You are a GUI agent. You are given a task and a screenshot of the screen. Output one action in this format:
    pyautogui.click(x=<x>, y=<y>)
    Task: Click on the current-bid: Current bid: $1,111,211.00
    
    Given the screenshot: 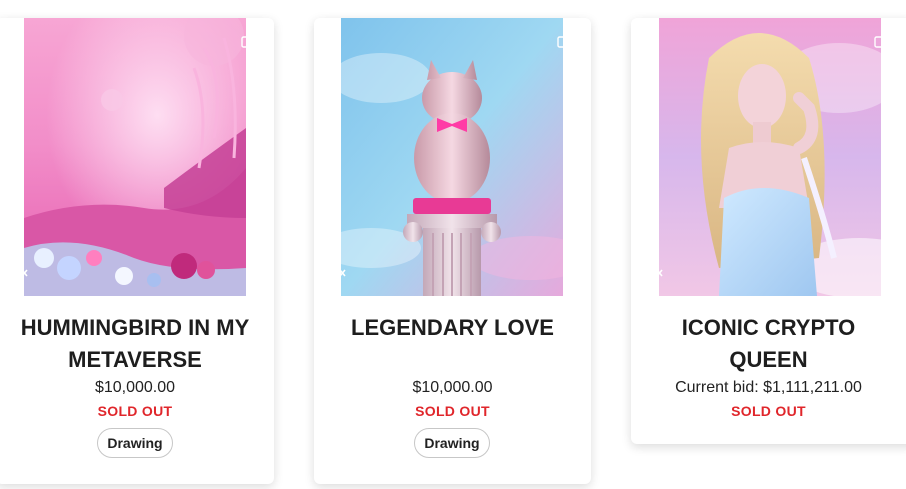 What is the action you would take?
    pyautogui.click(x=768, y=387)
    